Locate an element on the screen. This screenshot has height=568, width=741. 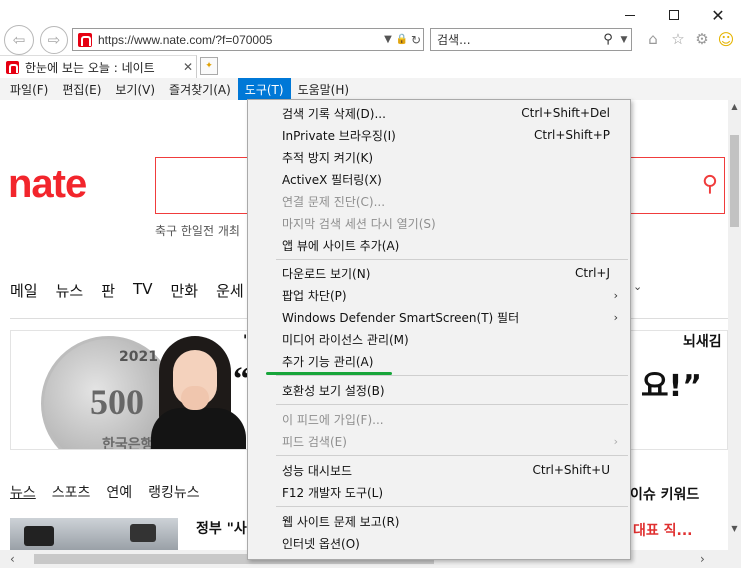
news-thumbnail is located at coordinates (94, 534).